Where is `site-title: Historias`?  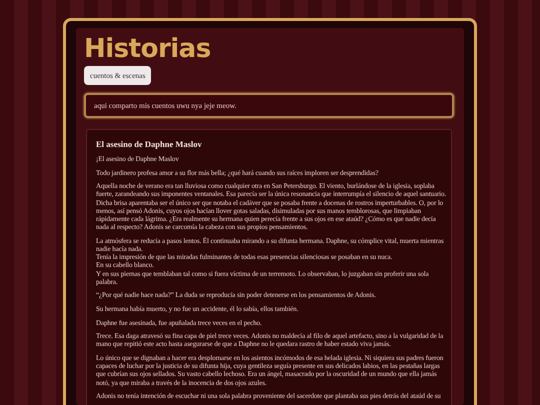
site-title: Historias is located at coordinates (147, 49).